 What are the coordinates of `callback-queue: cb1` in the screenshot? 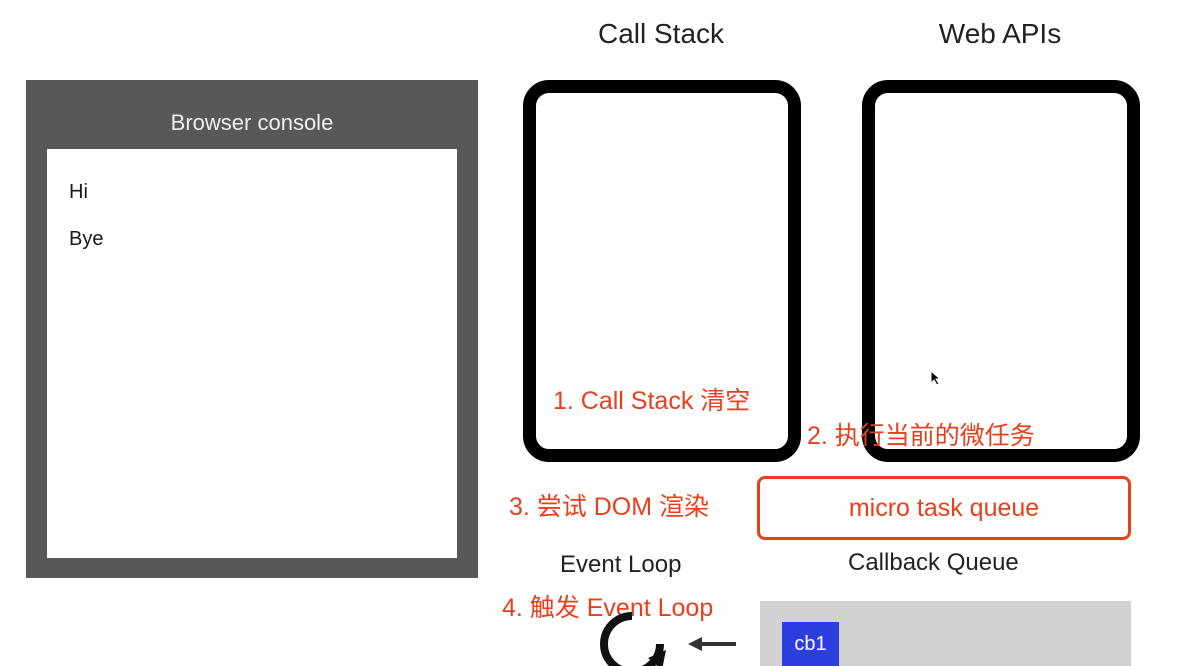 It's located at (945, 633).